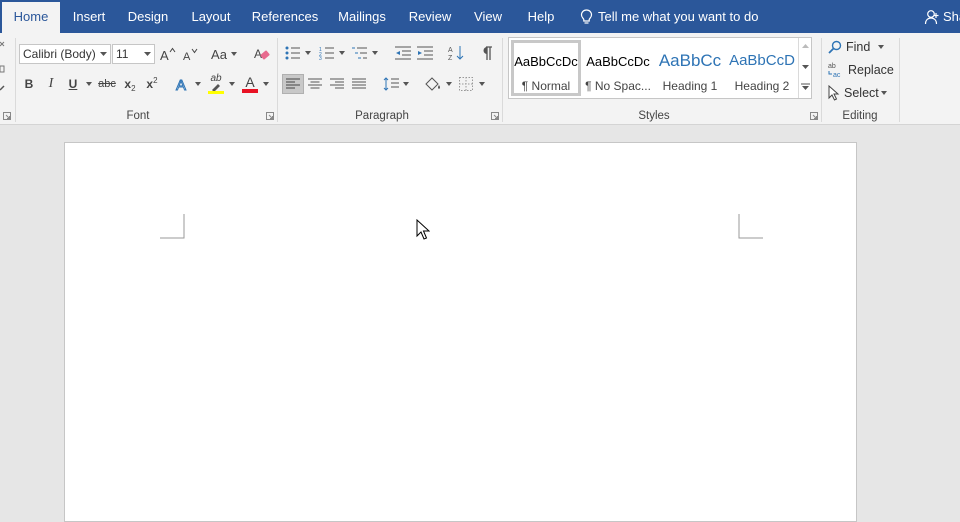 This screenshot has width=960, height=522. Describe the element at coordinates (690, 86) in the screenshot. I see `style-name-heading-1: Heading 1` at that location.